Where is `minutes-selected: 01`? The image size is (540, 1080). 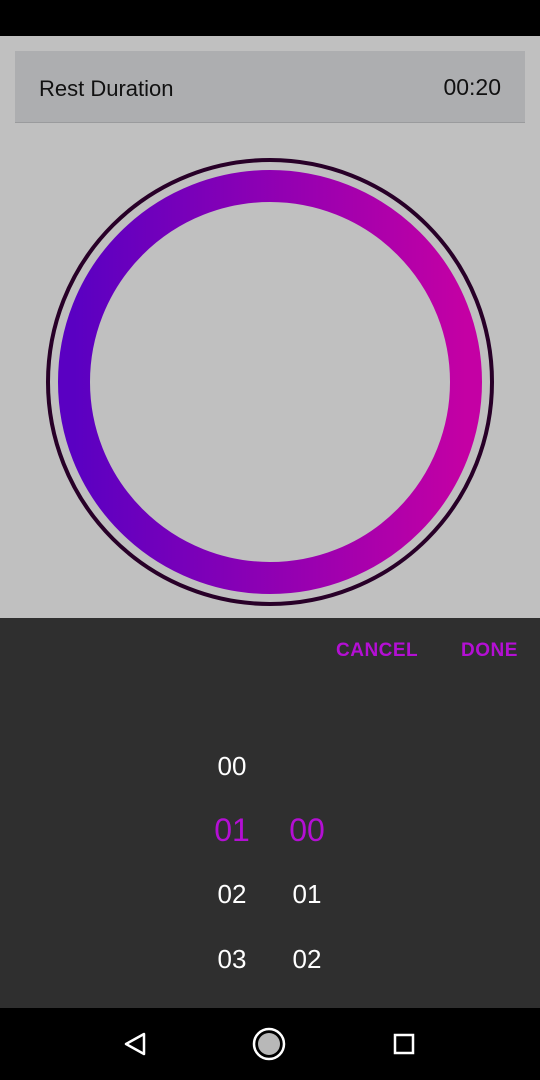
minutes-selected: 01 is located at coordinates (232, 830).